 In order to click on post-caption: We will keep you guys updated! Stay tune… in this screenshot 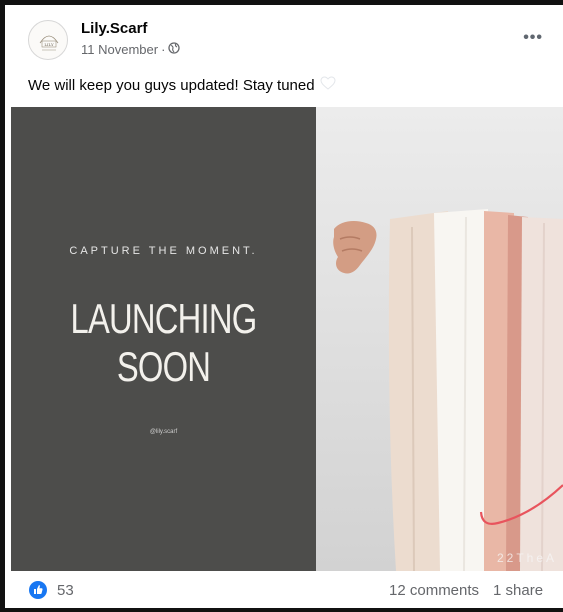, I will do `click(182, 85)`.